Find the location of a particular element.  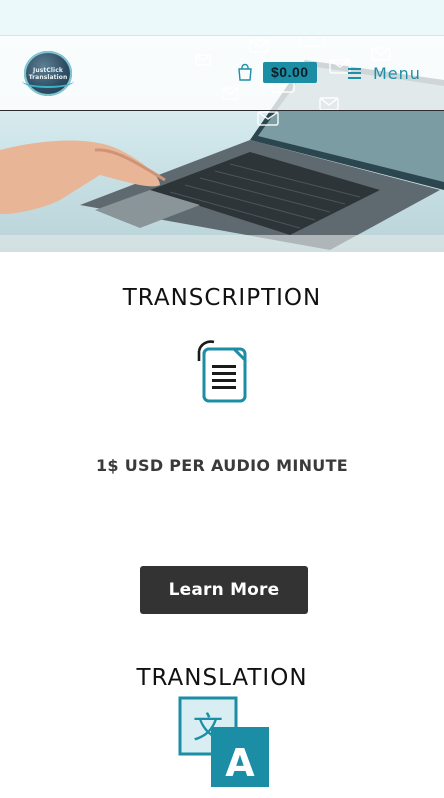

transcription-price: 1$ USD PER AUDIO MINUTE is located at coordinates (222, 465).